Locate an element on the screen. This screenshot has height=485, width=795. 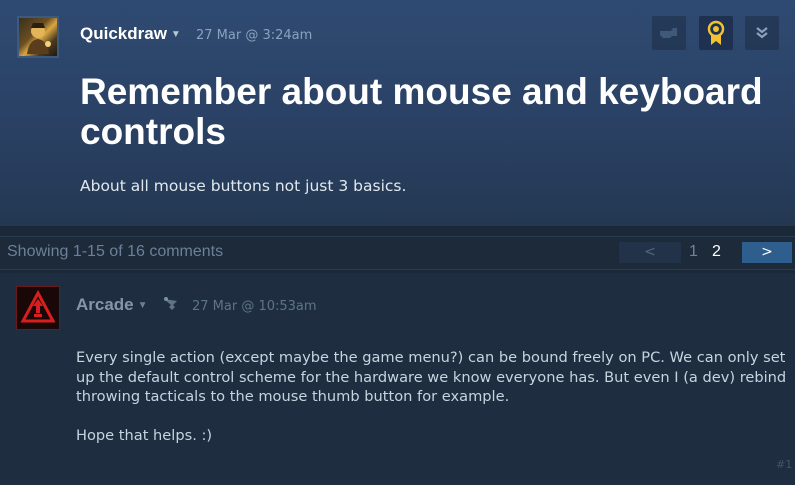
op-avatar-image is located at coordinates (39, 38).